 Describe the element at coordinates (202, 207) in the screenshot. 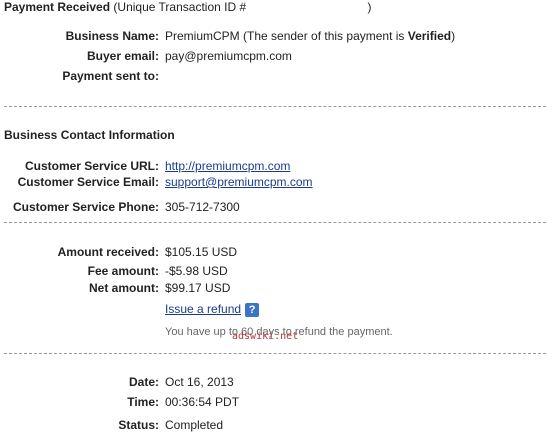

I see `cs-phone-value: 305-712-7300` at that location.